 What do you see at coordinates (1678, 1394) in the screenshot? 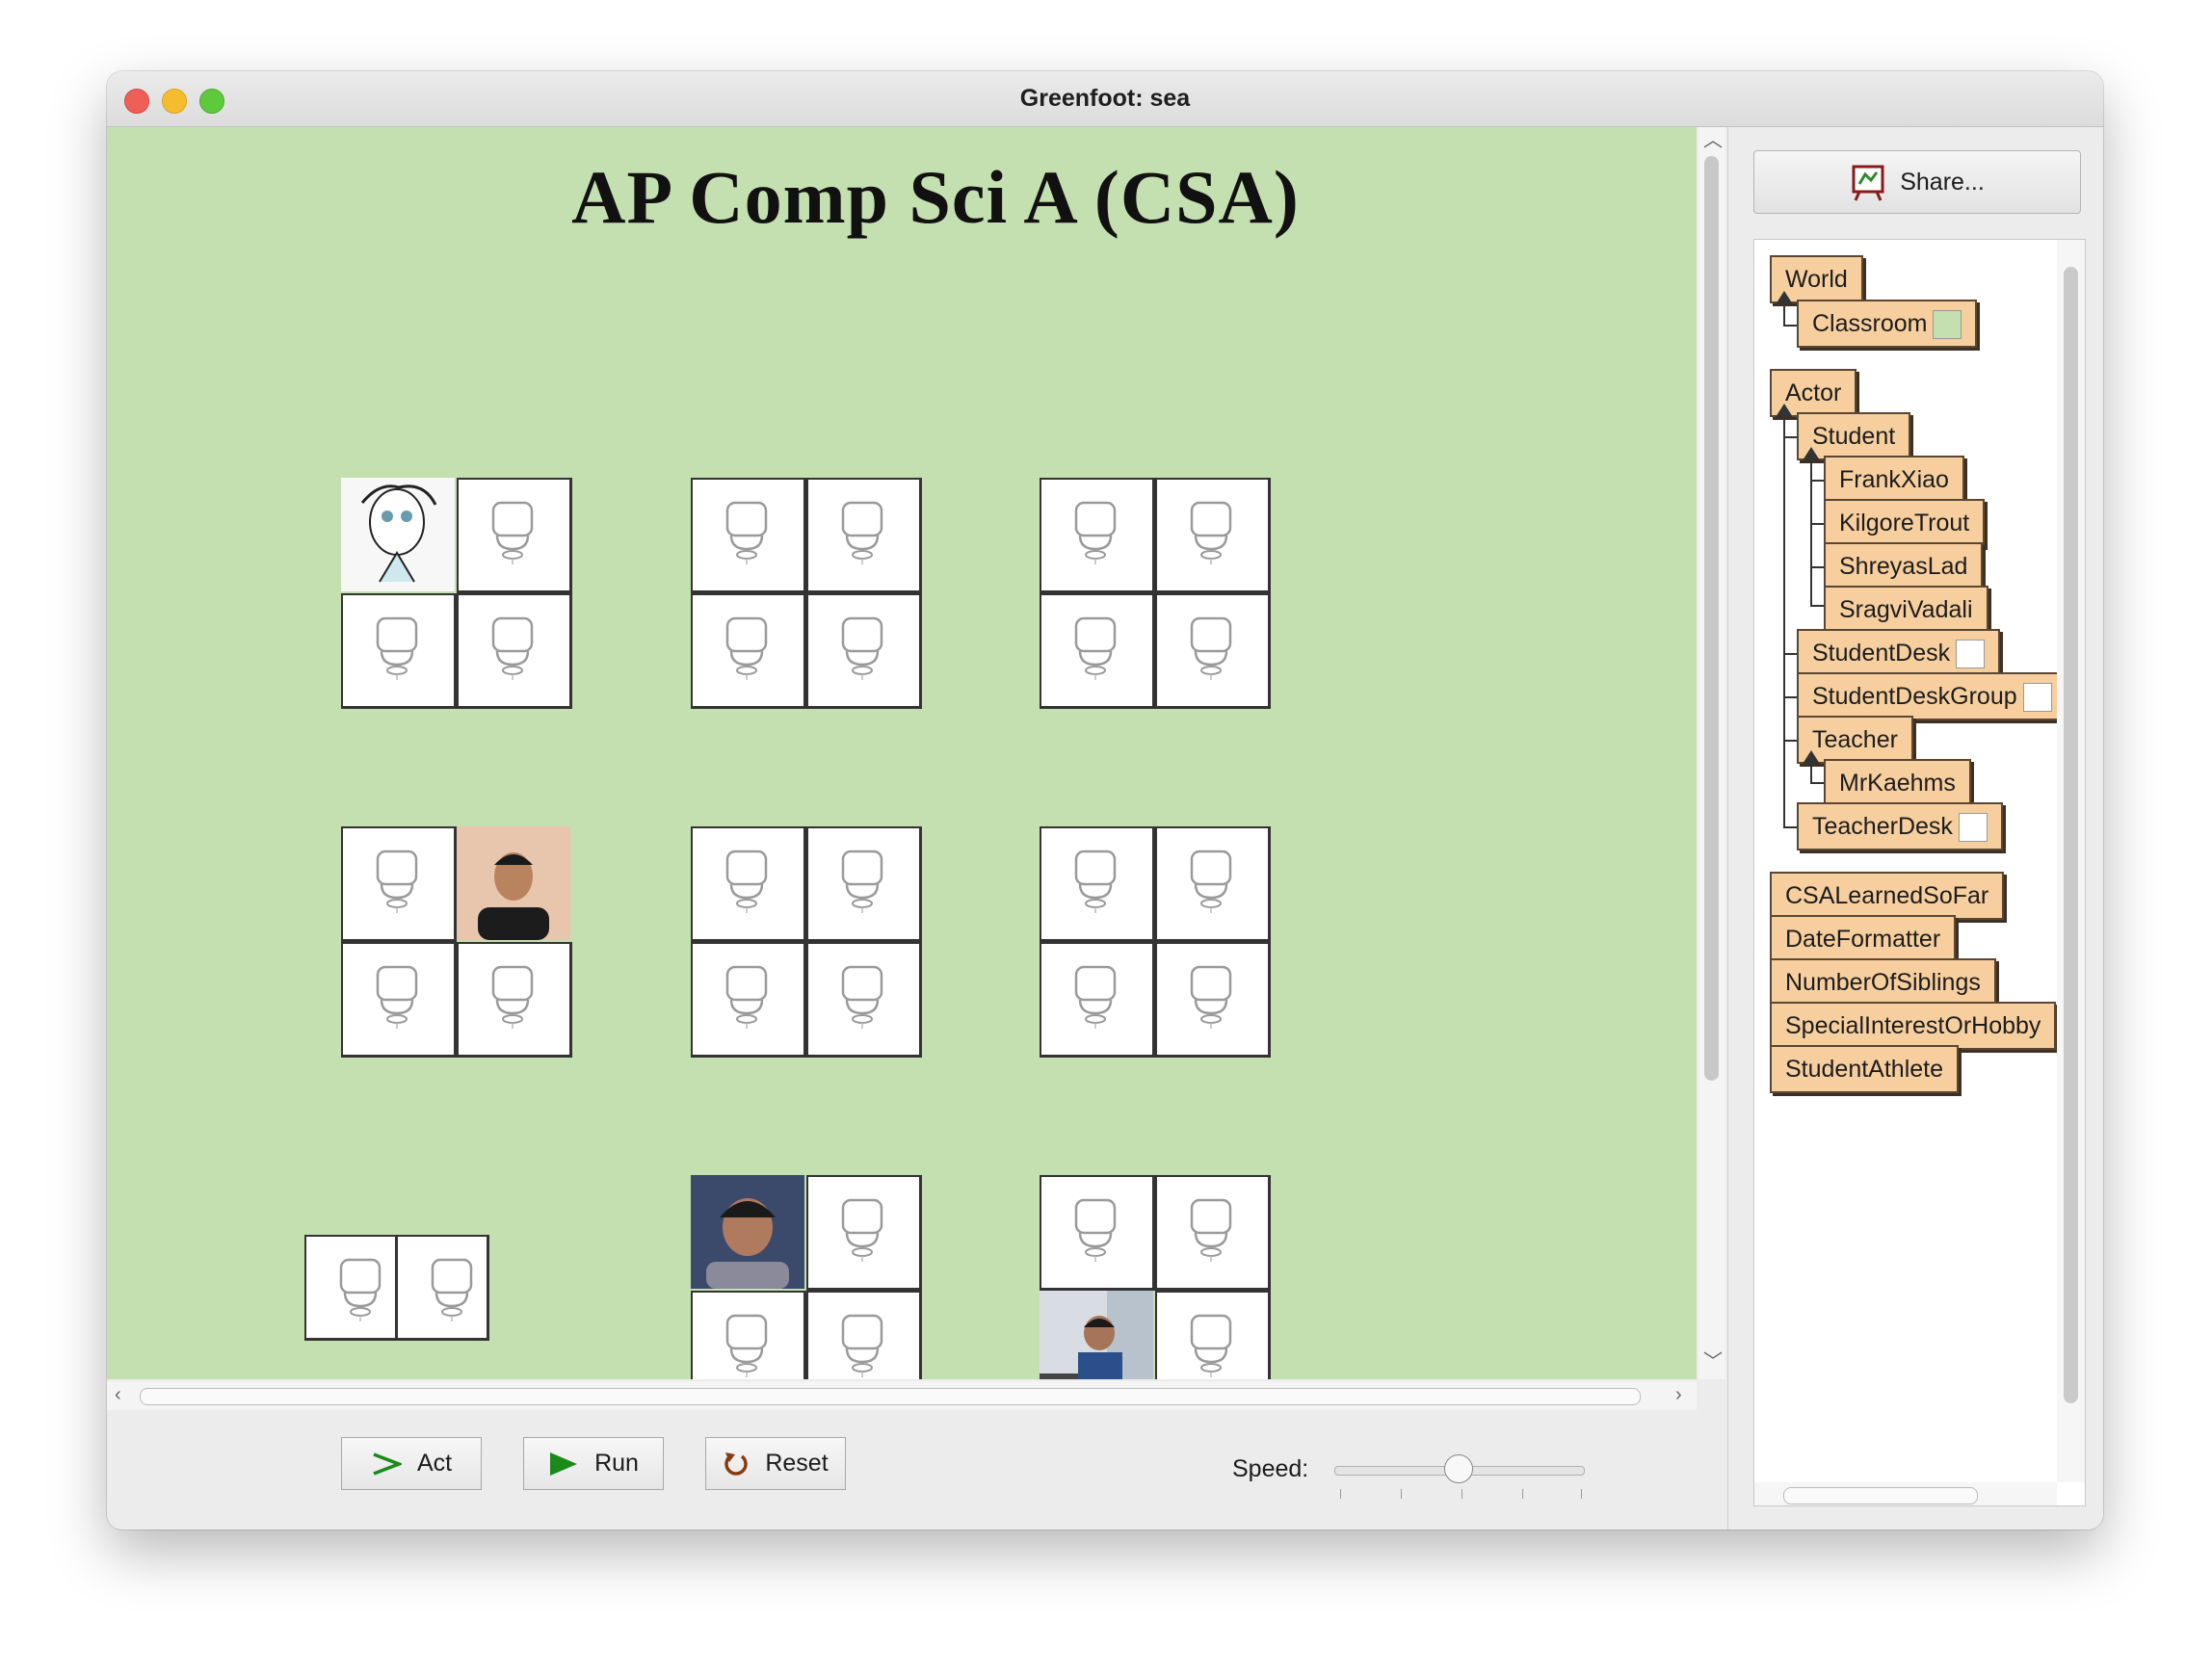
I see `scroll-right-arrow-icon: ›` at bounding box center [1678, 1394].